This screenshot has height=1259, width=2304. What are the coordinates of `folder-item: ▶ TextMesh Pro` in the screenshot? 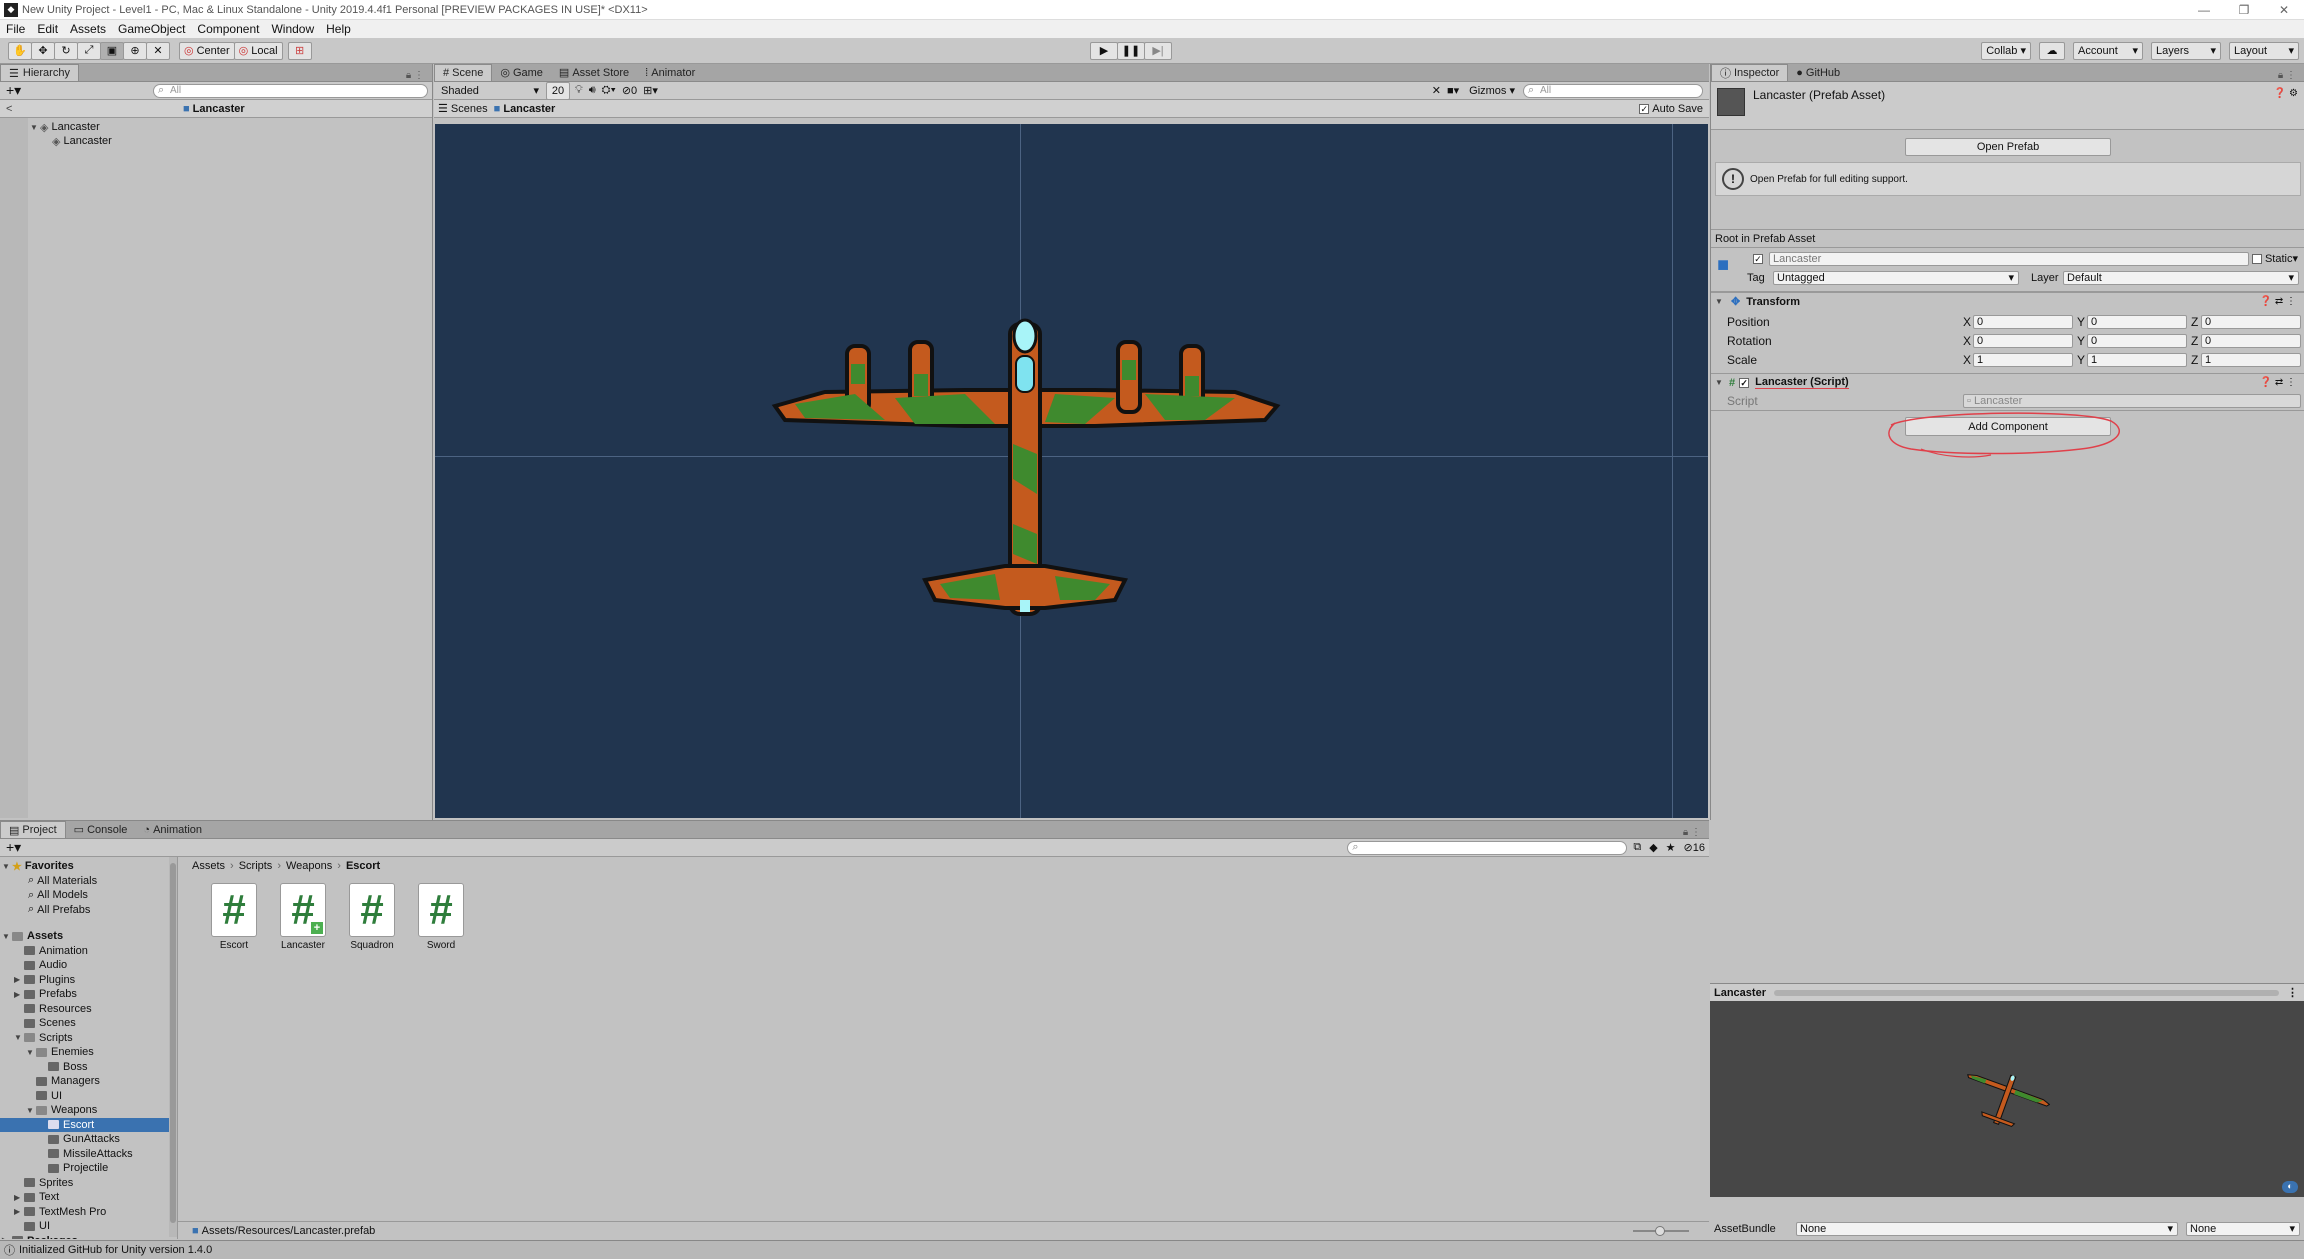 It's located at (88, 1212).